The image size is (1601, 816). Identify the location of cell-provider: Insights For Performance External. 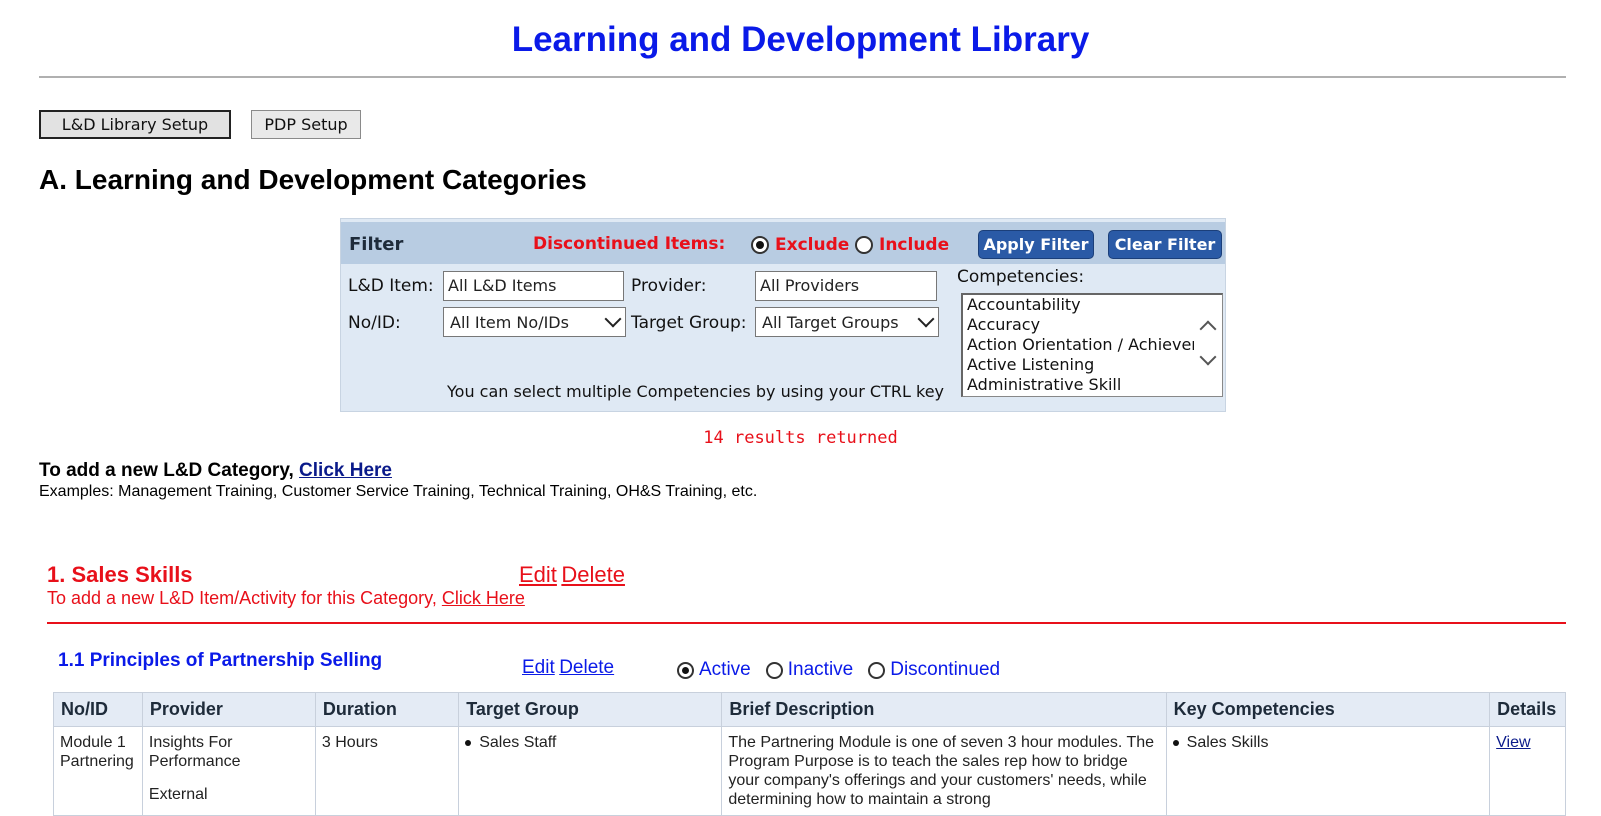
(228, 771).